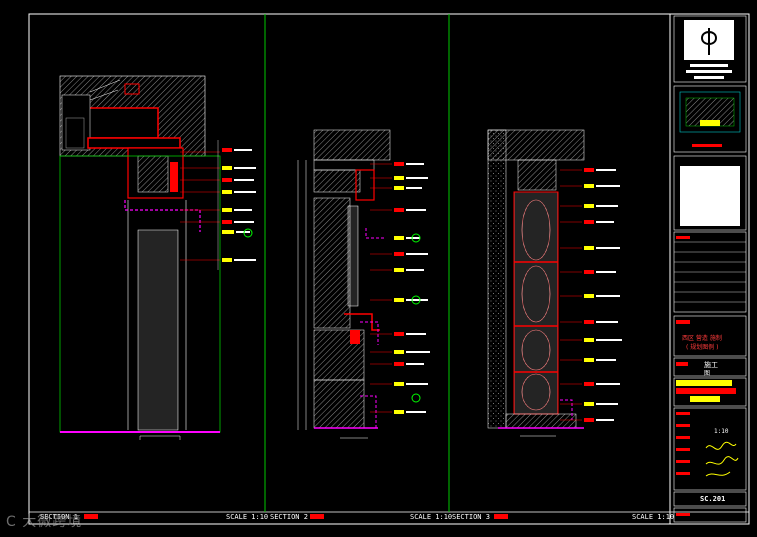  What do you see at coordinates (431, 517) in the screenshot?
I see `section-2-scale: SCALE 1:10` at bounding box center [431, 517].